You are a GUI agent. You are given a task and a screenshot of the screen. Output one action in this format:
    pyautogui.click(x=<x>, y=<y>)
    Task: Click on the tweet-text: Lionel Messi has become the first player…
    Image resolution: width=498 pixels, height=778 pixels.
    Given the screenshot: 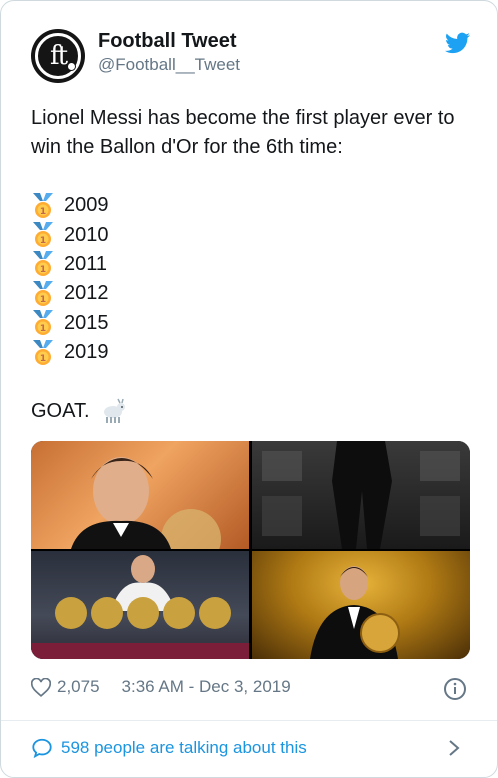 What is the action you would take?
    pyautogui.click(x=243, y=132)
    